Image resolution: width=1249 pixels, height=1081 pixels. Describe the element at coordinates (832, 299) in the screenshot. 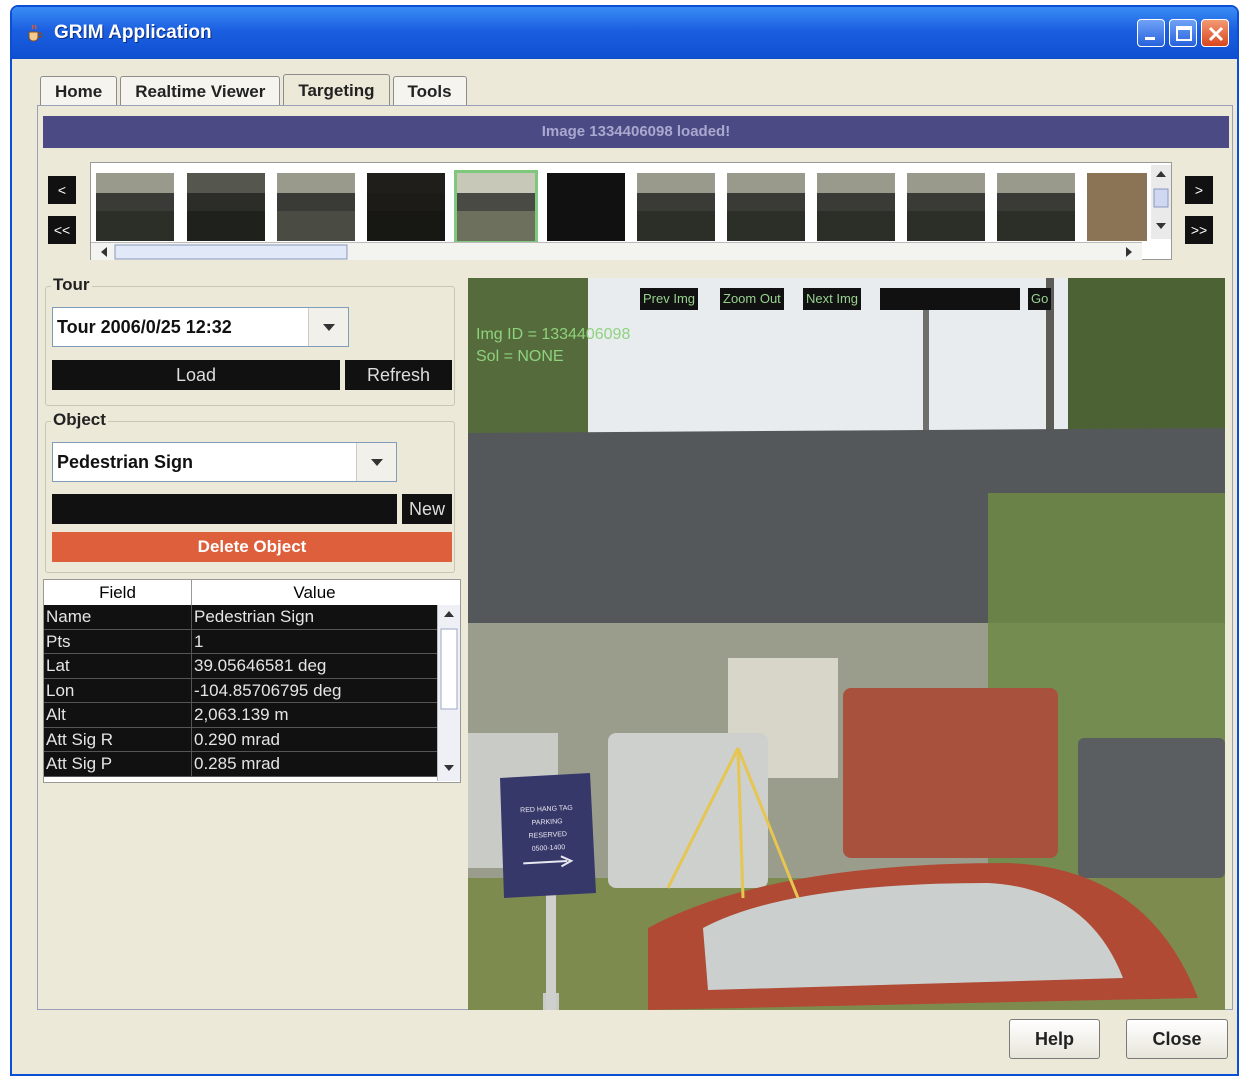

I see `next-img-button: Next Img` at that location.